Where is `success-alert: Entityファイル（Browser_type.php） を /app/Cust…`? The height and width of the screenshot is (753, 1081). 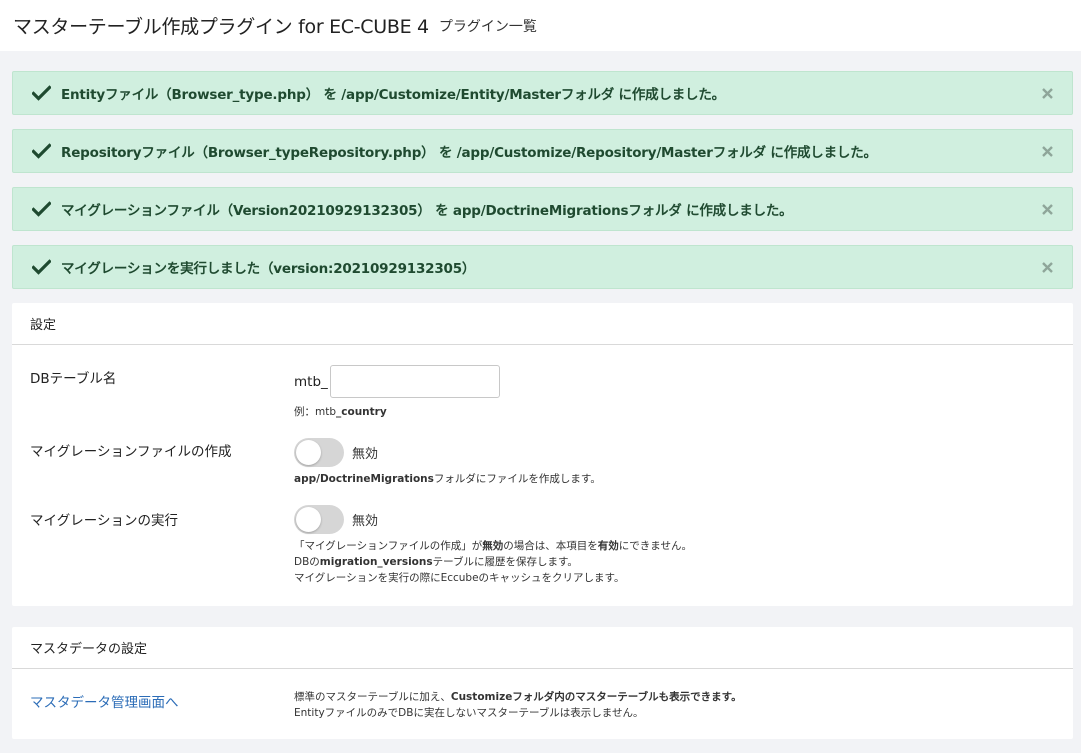 success-alert: Entityファイル（Browser_type.php） を /app/Cust… is located at coordinates (542, 93).